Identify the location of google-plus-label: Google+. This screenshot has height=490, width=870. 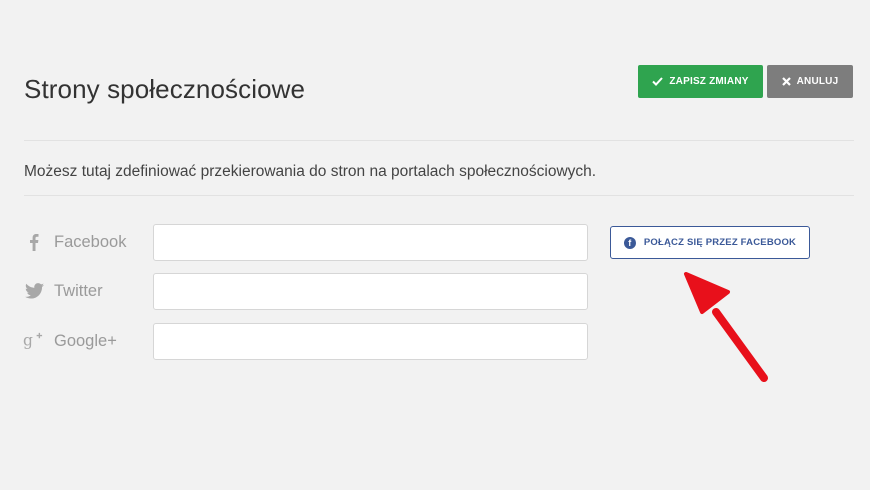
(85, 341).